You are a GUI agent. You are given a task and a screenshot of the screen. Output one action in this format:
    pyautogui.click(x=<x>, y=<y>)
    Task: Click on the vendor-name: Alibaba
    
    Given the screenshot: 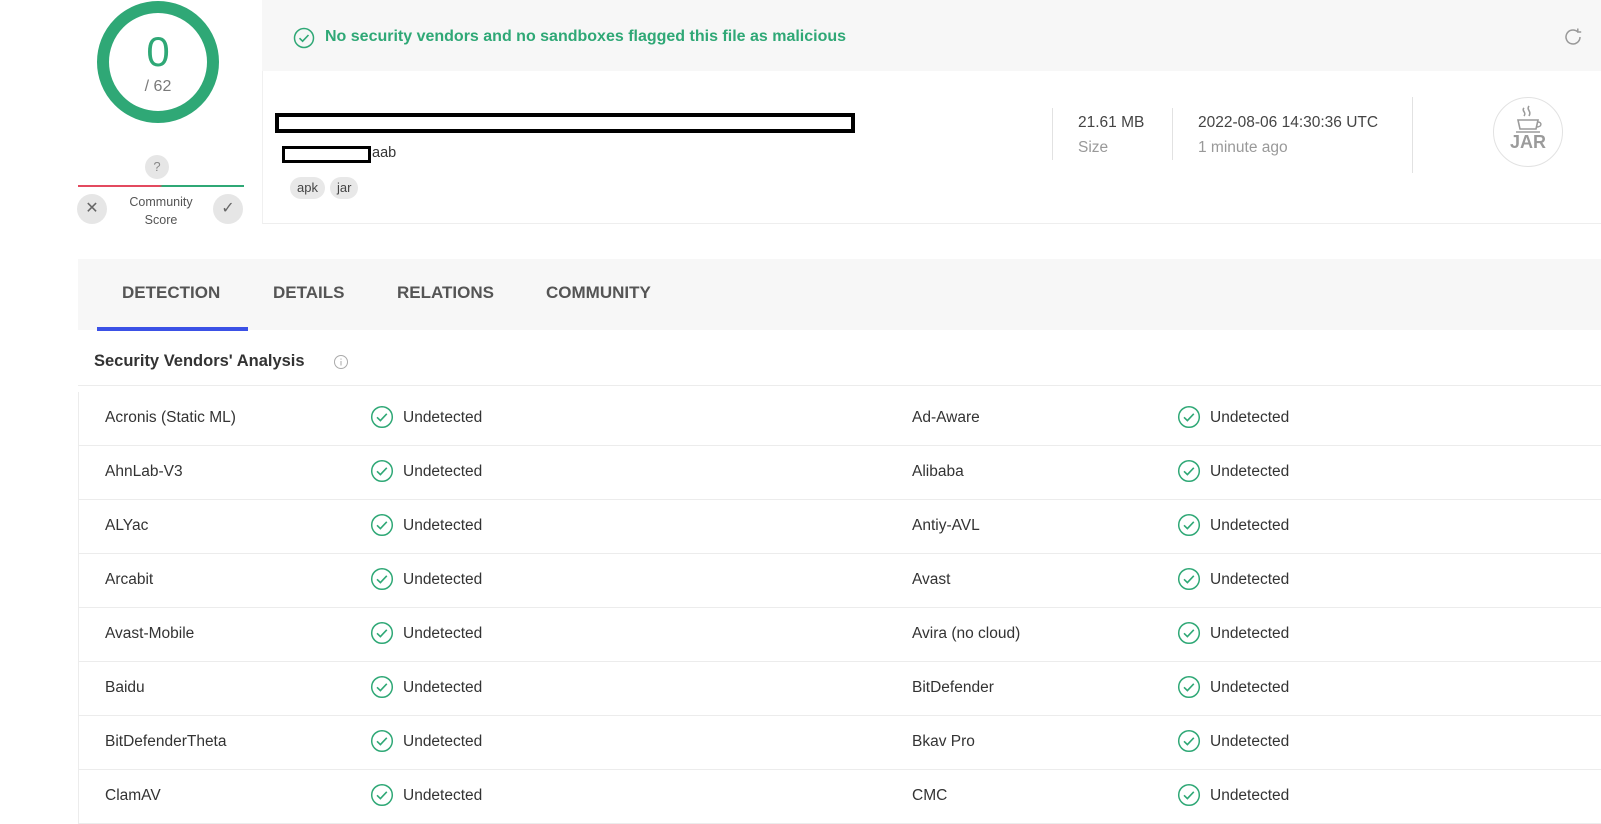 What is the action you would take?
    pyautogui.click(x=938, y=471)
    